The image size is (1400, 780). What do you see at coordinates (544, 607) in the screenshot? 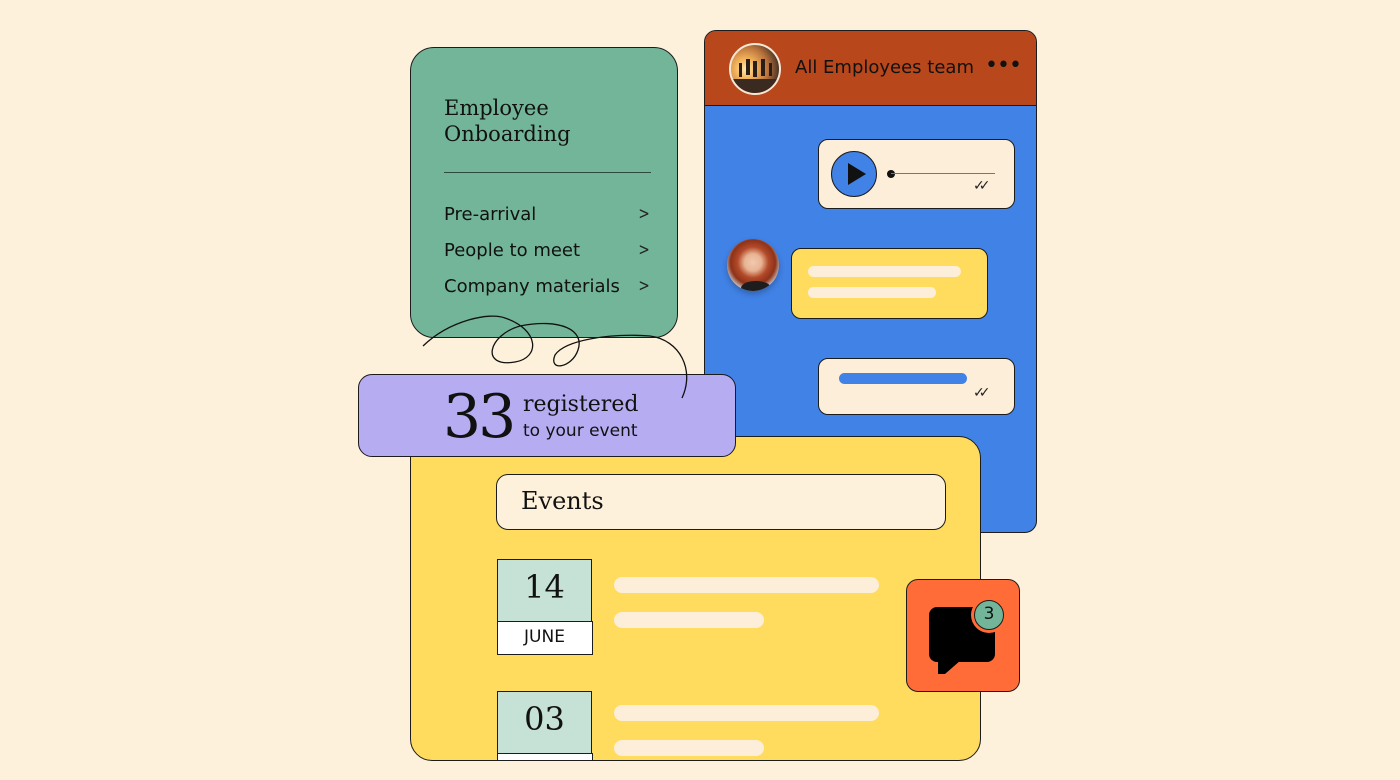
I see `event-date-badge: 14 JUNE` at bounding box center [544, 607].